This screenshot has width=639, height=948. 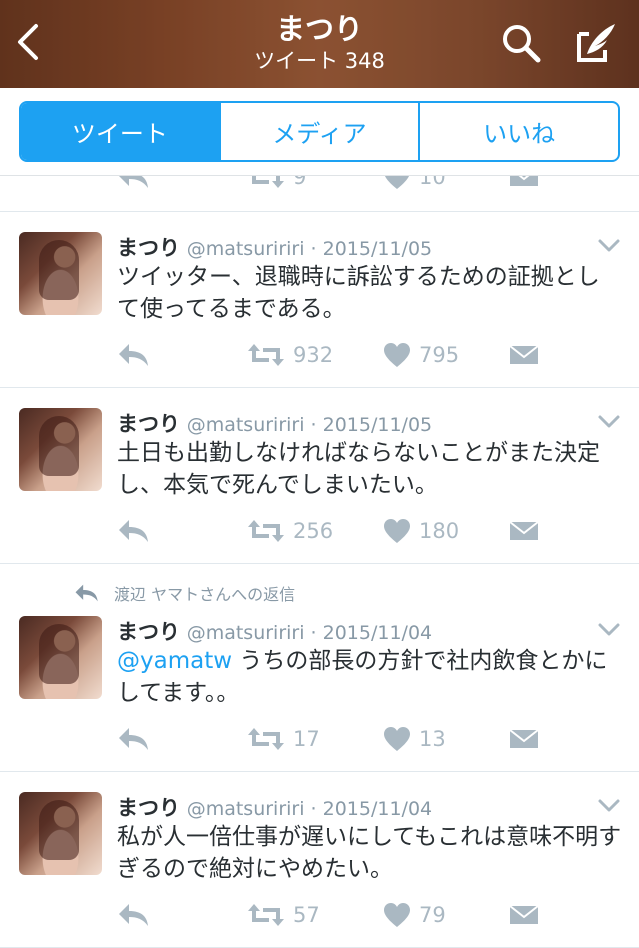 What do you see at coordinates (332, 184) in the screenshot?
I see `tweet-actions: 9 10` at bounding box center [332, 184].